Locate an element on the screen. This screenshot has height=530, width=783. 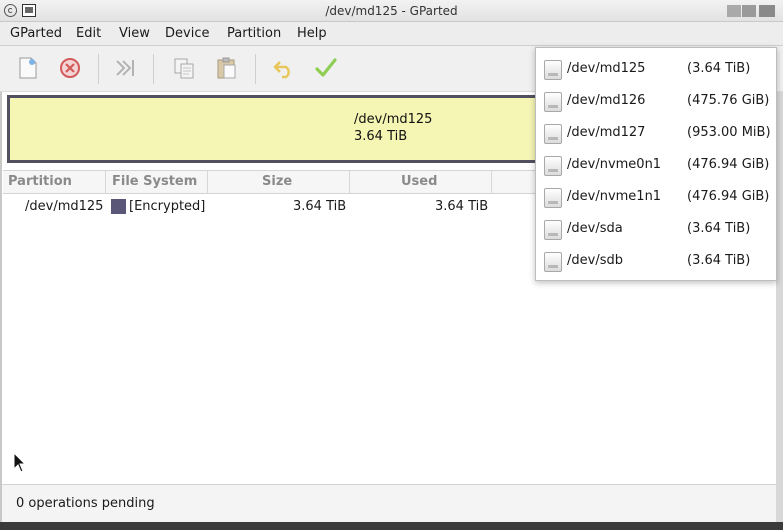
menu-device: Device is located at coordinates (187, 33).